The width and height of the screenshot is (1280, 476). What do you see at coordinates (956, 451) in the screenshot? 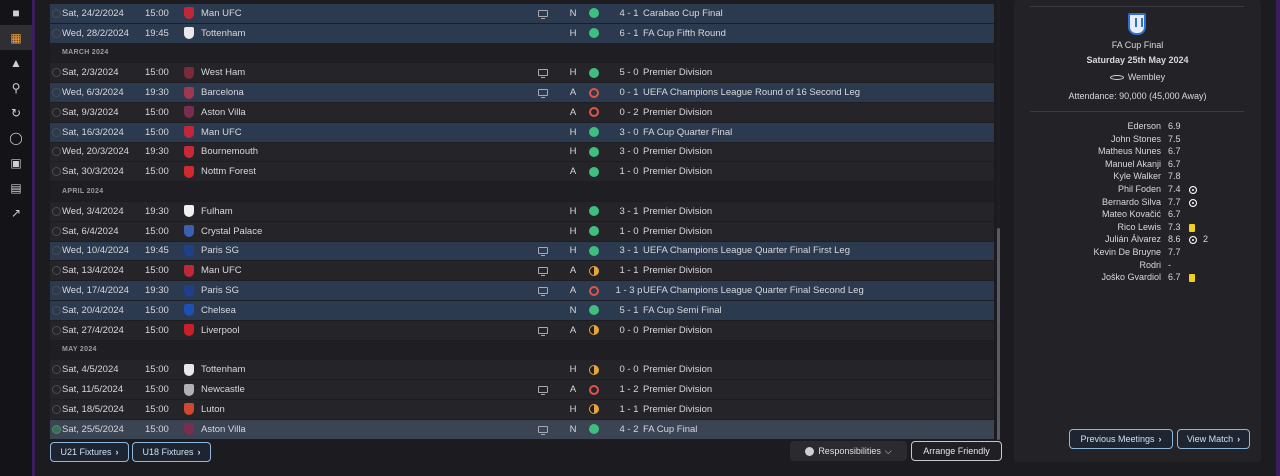
I see `arrange-friendly-button: Arrange Friendly` at bounding box center [956, 451].